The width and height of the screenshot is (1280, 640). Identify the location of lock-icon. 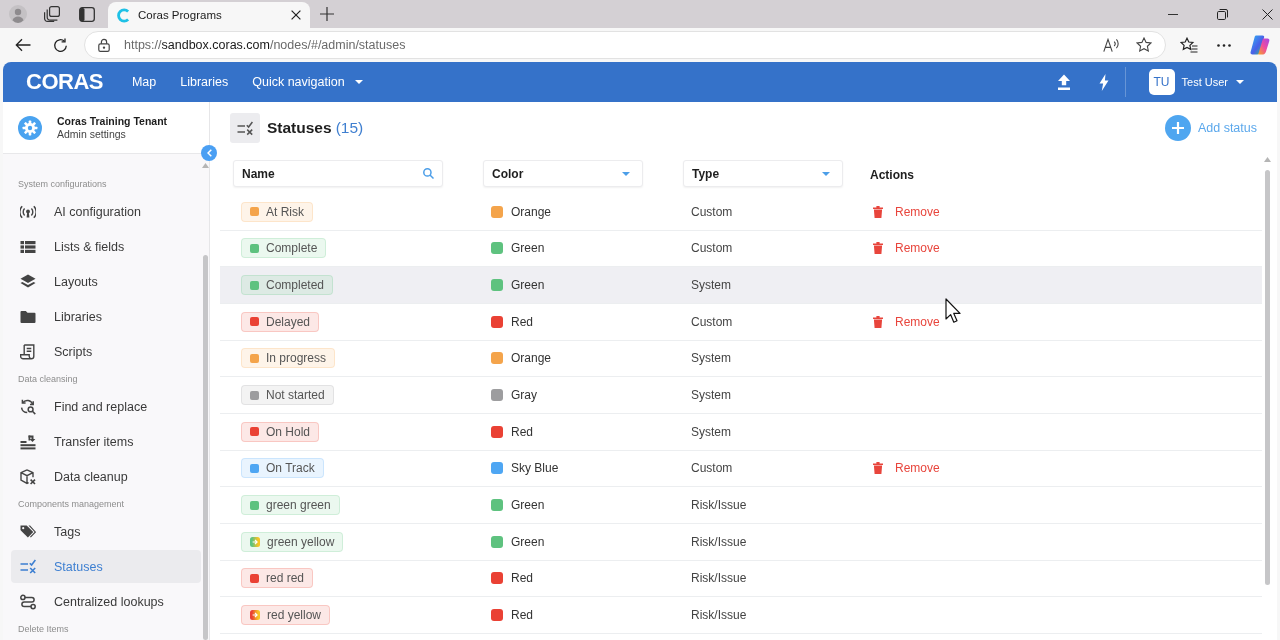
(104, 45).